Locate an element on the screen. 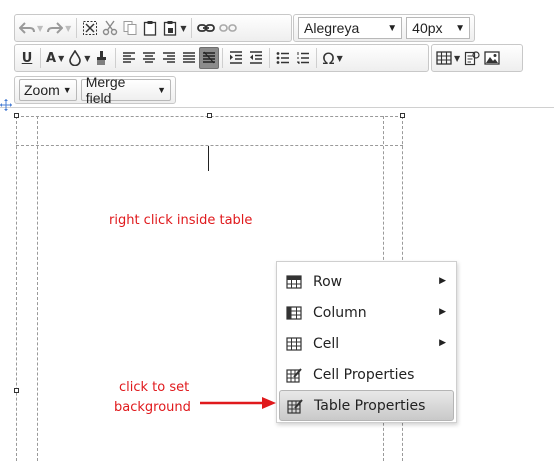  insert-template-button is located at coordinates (472, 58).